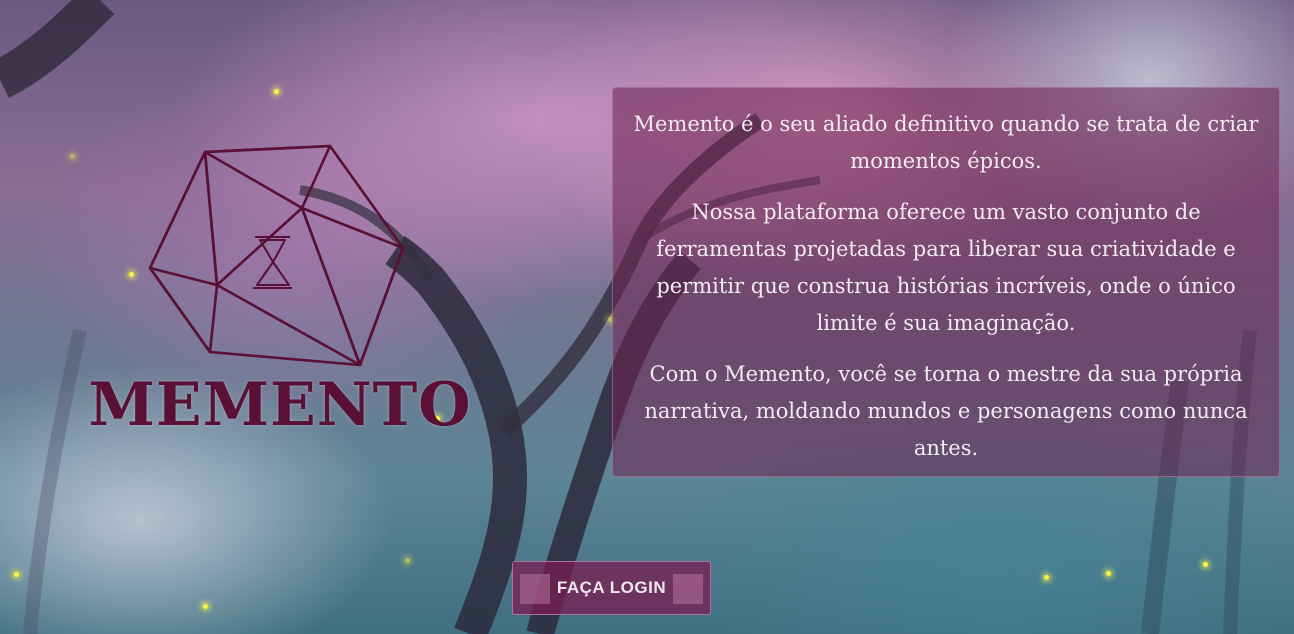 The width and height of the screenshot is (1294, 634). Describe the element at coordinates (276, 255) in the screenshot. I see `d20-hourglass-icon` at that location.